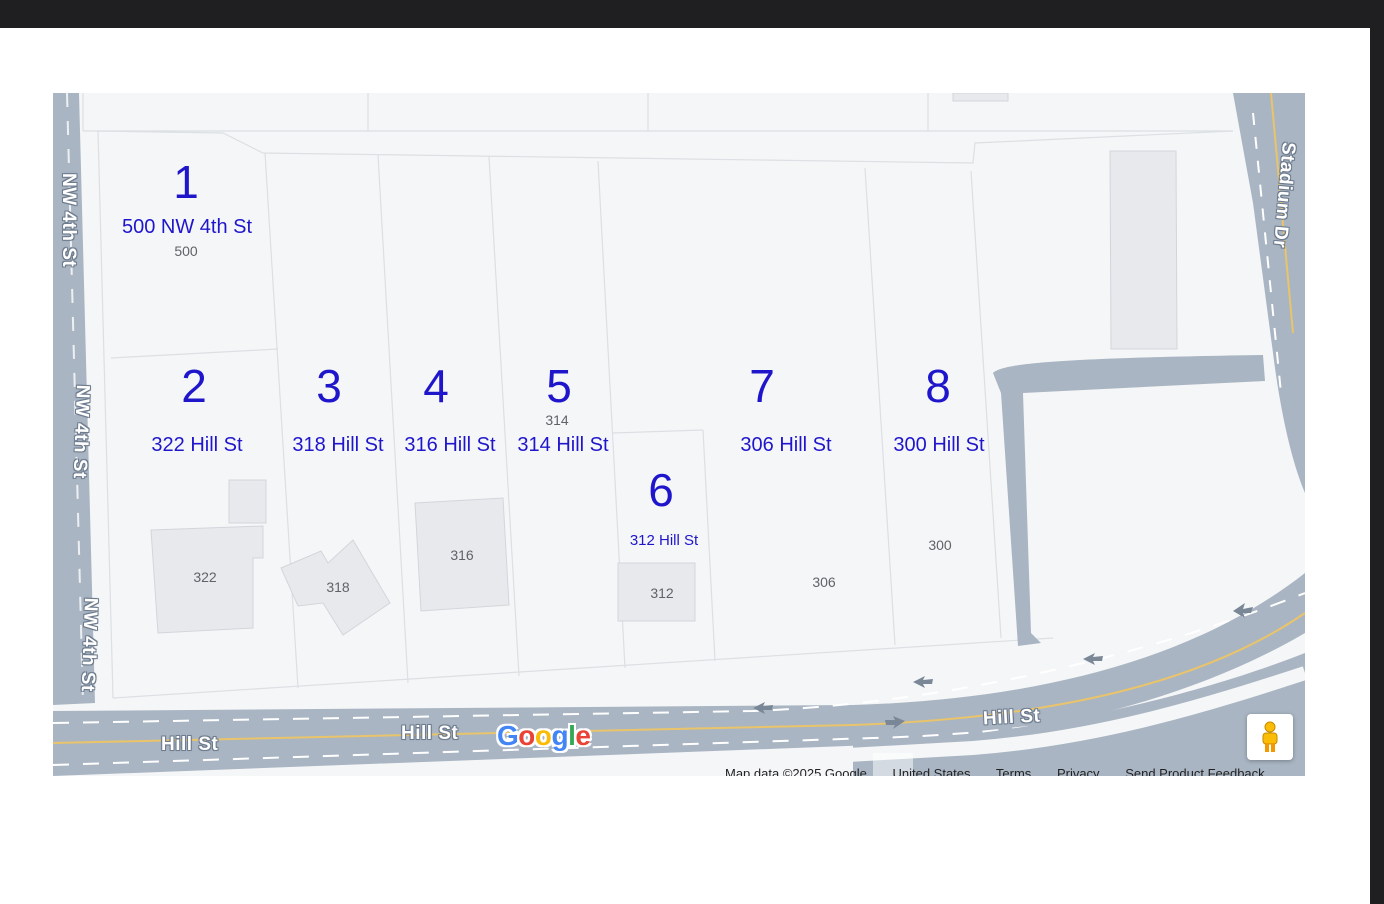 This screenshot has width=1384, height=904. What do you see at coordinates (88, 645) in the screenshot?
I see `road-label-nw4th-bottom: NW 4th St` at bounding box center [88, 645].